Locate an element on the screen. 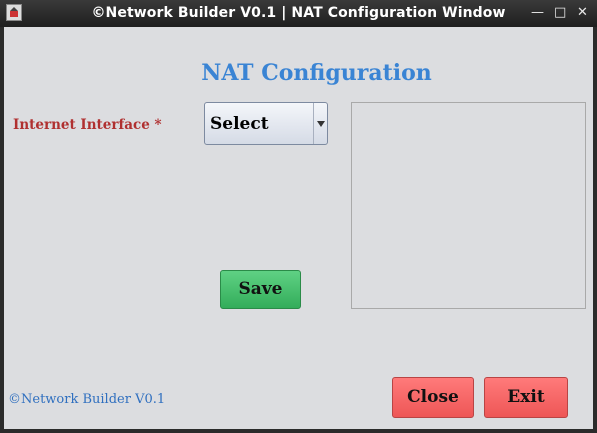  exit-button: Exit is located at coordinates (526, 397).